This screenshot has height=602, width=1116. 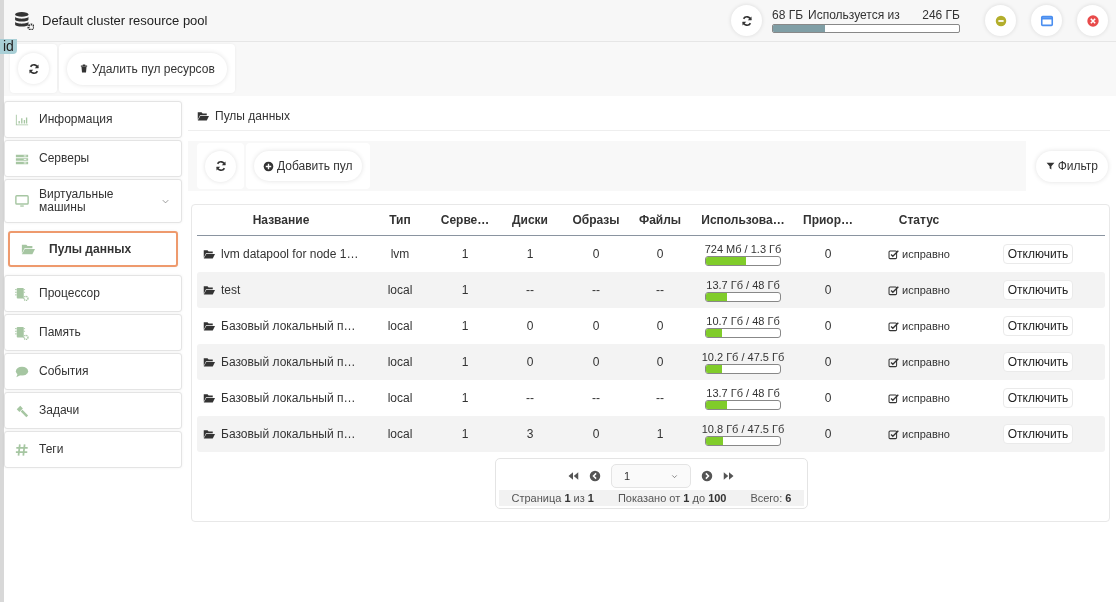 I want to click on chip-icon, so click(x=22, y=332).